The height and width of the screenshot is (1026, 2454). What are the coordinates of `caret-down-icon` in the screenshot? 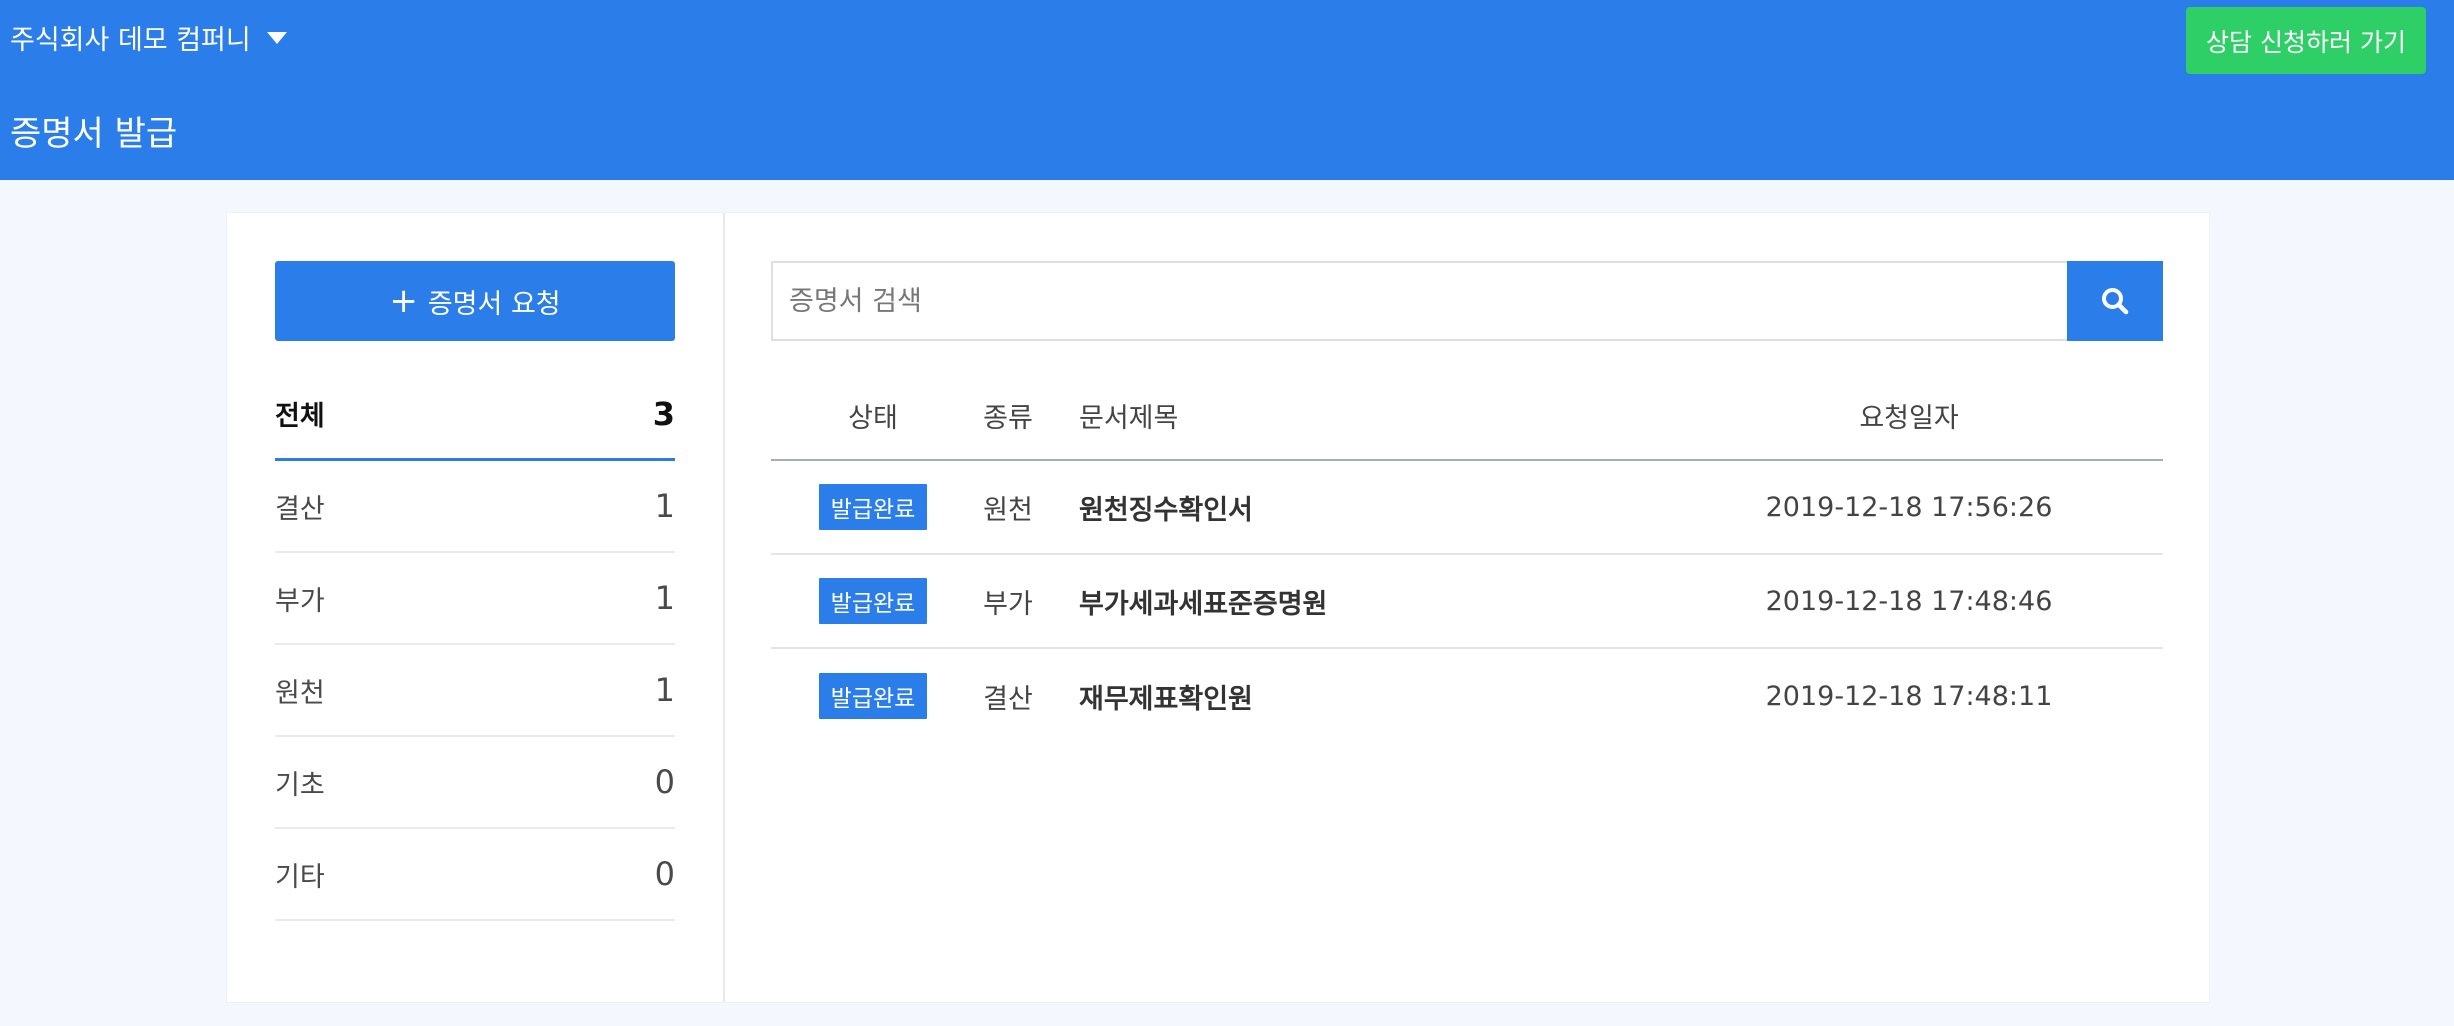 It's located at (276, 37).